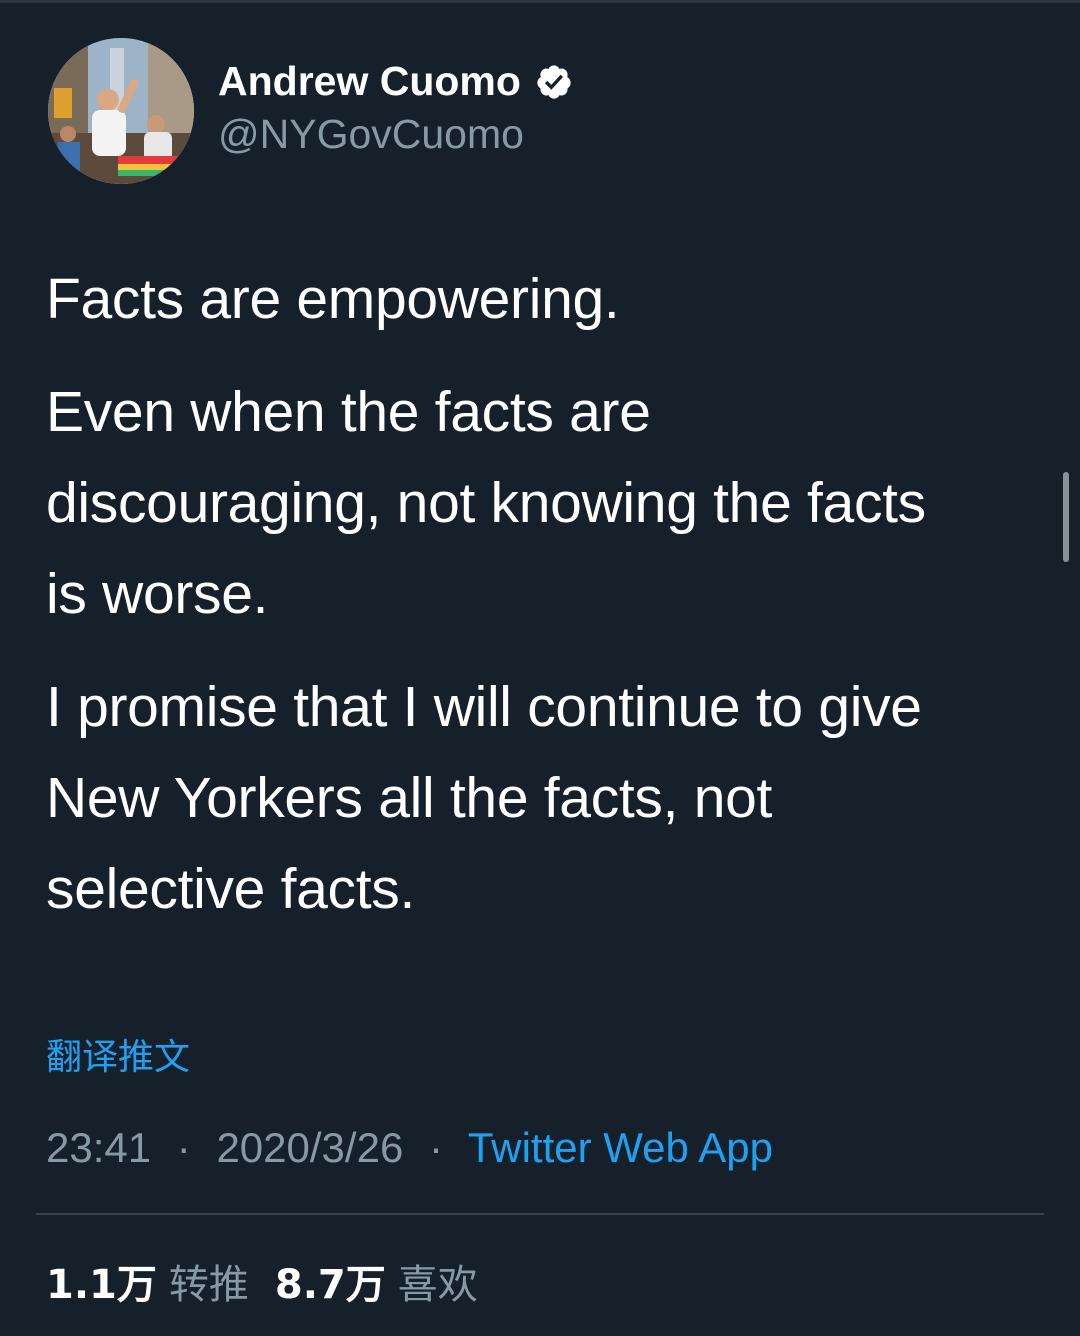  Describe the element at coordinates (437, 1285) in the screenshot. I see `likes-label: 喜欢` at that location.